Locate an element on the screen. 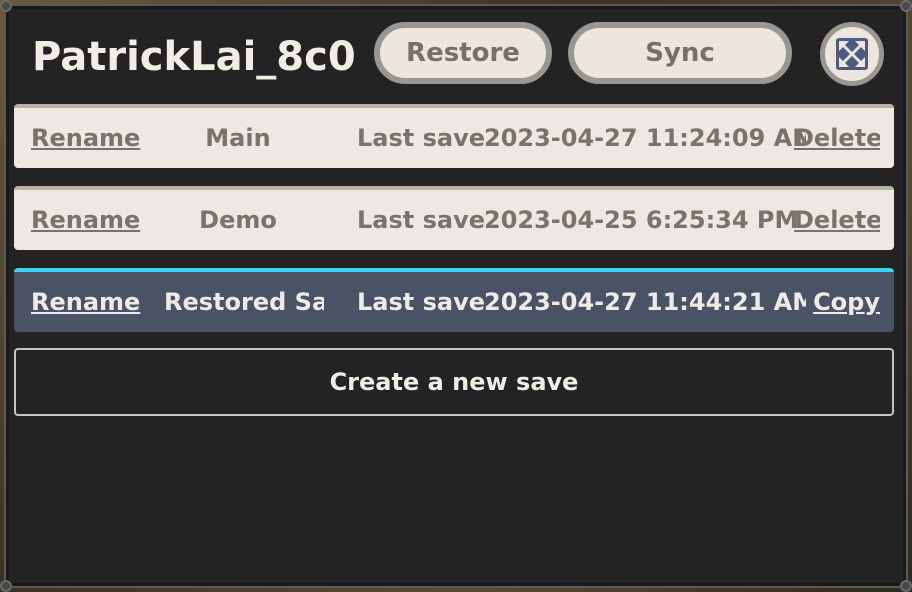  create-new-save-button: Create a new save is located at coordinates (454, 382).